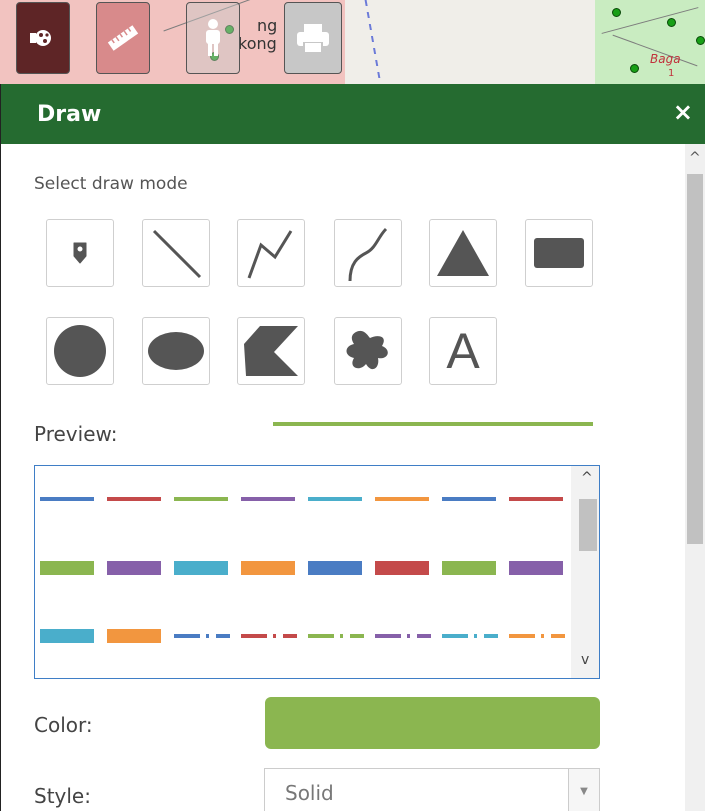 The height and width of the screenshot is (811, 705). Describe the element at coordinates (585, 660) in the screenshot. I see `scroll-down-icon: v` at that location.